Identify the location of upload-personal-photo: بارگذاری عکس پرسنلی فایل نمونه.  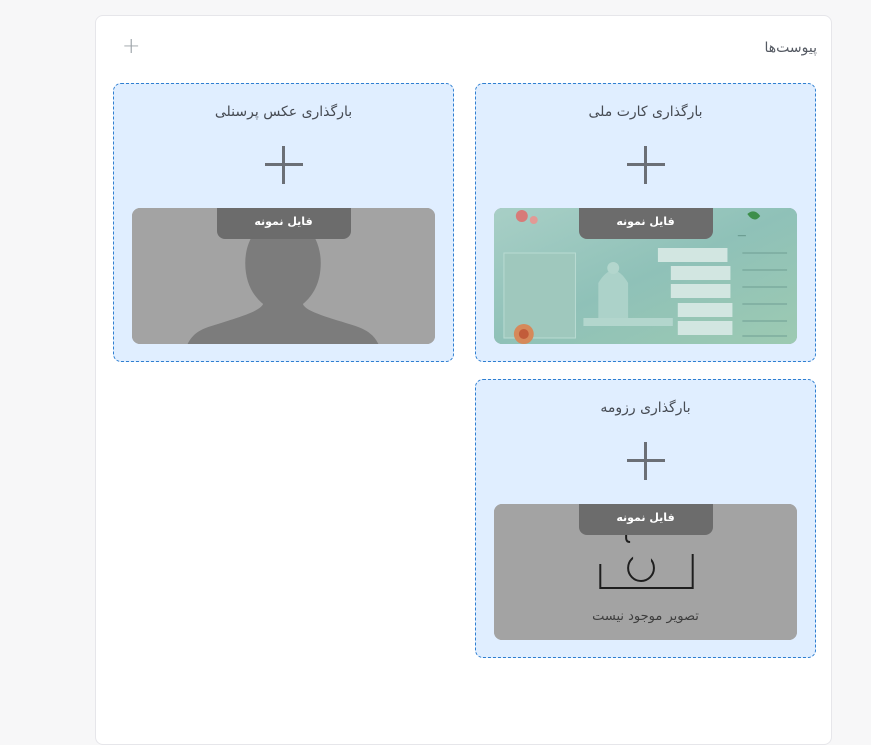
(283, 222).